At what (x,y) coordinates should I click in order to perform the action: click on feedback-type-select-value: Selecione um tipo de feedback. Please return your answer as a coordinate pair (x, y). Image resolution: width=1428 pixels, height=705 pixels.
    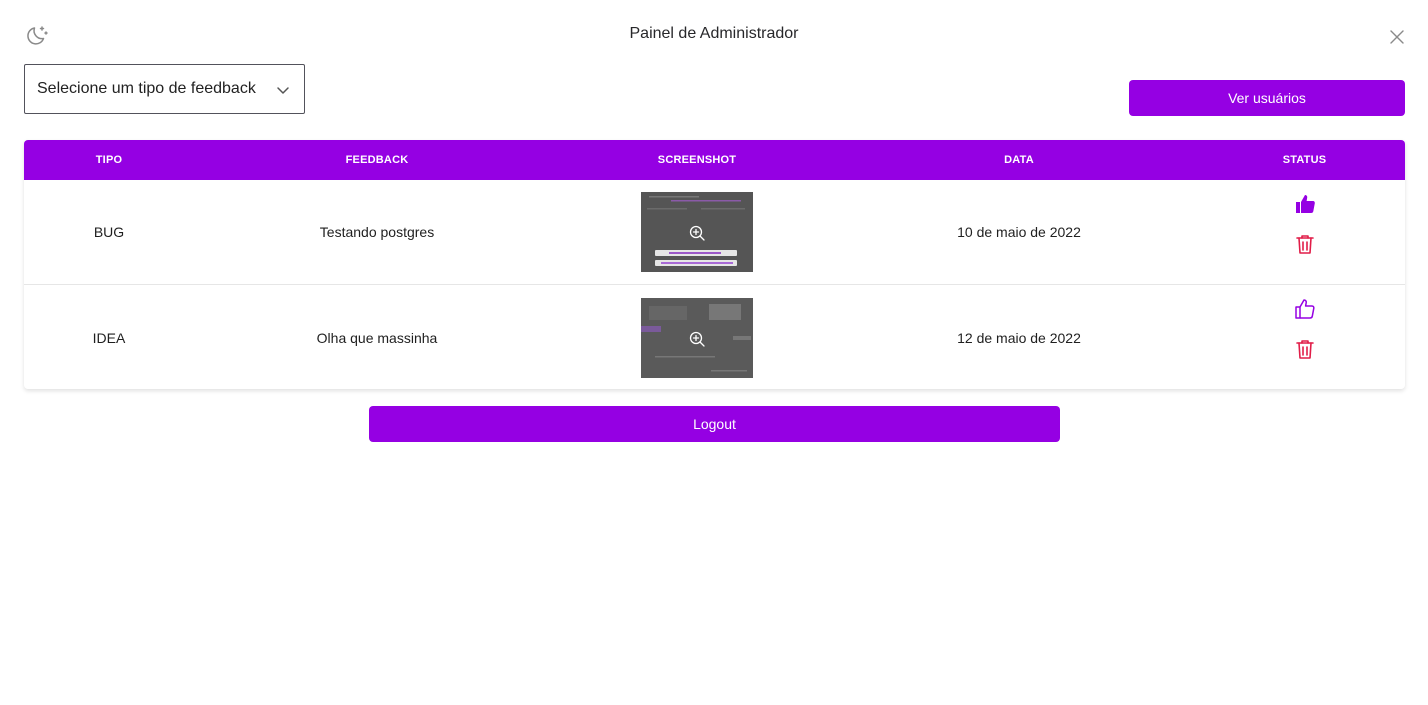
    Looking at the image, I should click on (146, 88).